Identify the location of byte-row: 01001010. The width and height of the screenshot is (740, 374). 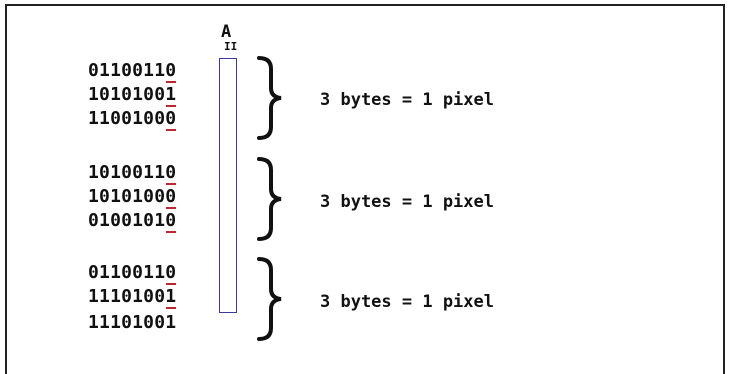
(132, 221).